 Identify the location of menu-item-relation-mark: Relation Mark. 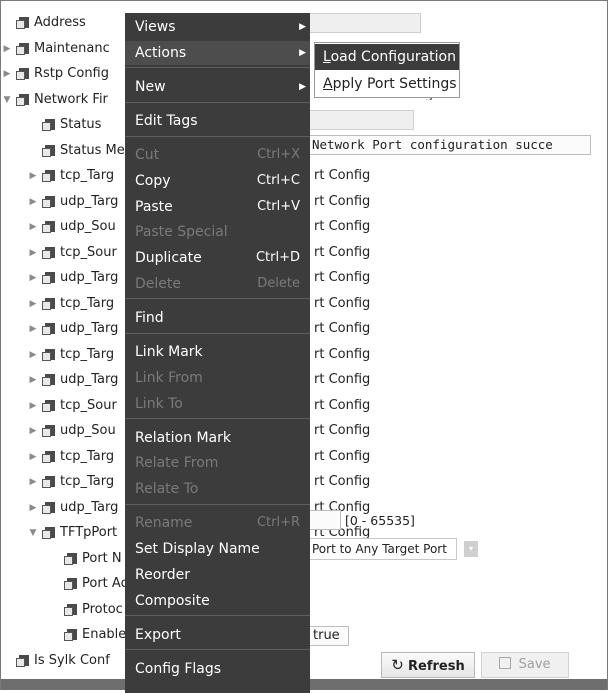
(217, 438).